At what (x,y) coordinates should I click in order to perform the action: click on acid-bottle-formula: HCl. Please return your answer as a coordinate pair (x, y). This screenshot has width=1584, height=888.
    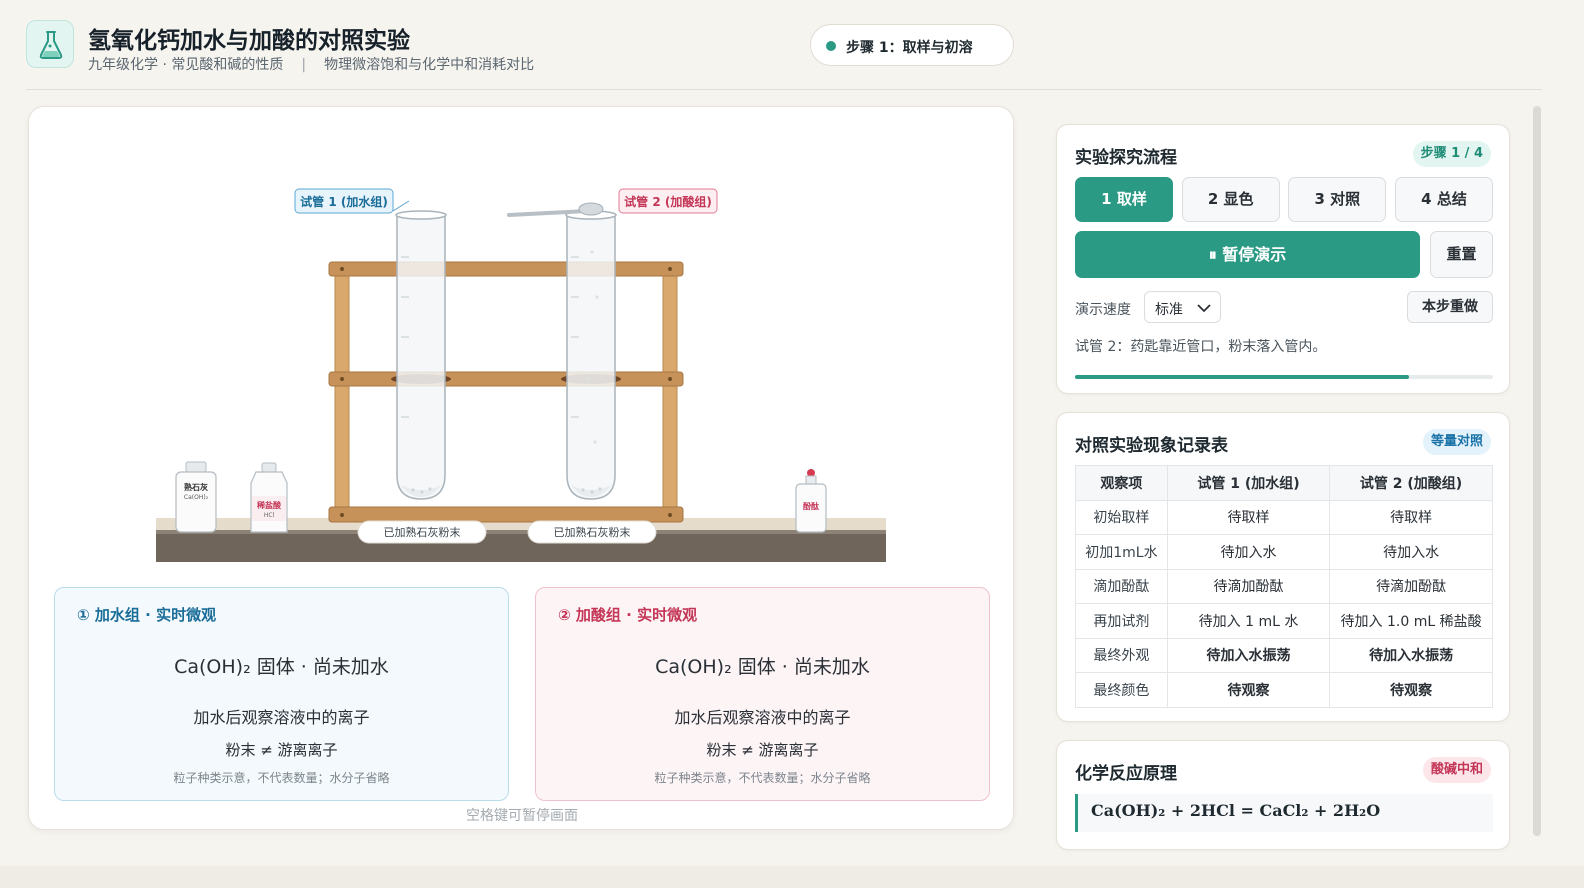
    Looking at the image, I should click on (269, 515).